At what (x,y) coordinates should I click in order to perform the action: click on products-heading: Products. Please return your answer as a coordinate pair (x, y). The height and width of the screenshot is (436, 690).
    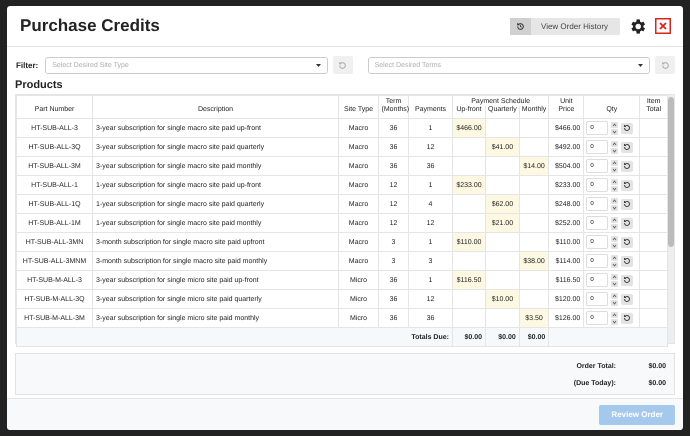
    Looking at the image, I should click on (39, 85).